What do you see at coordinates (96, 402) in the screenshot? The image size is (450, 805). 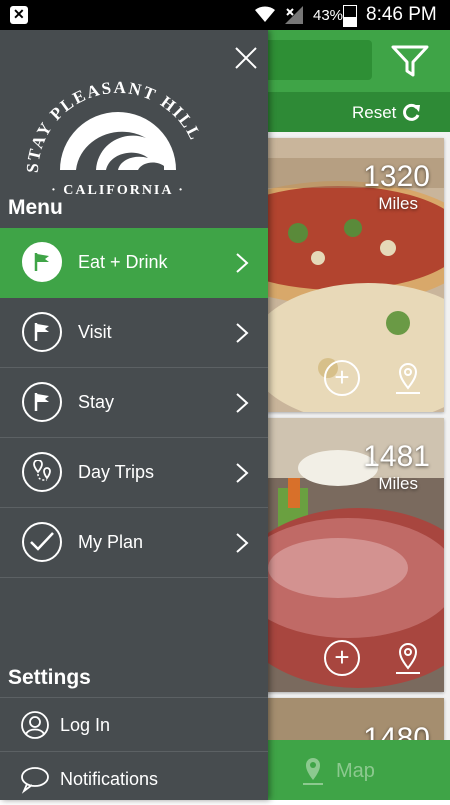 I see `menu-item-label: Stay` at bounding box center [96, 402].